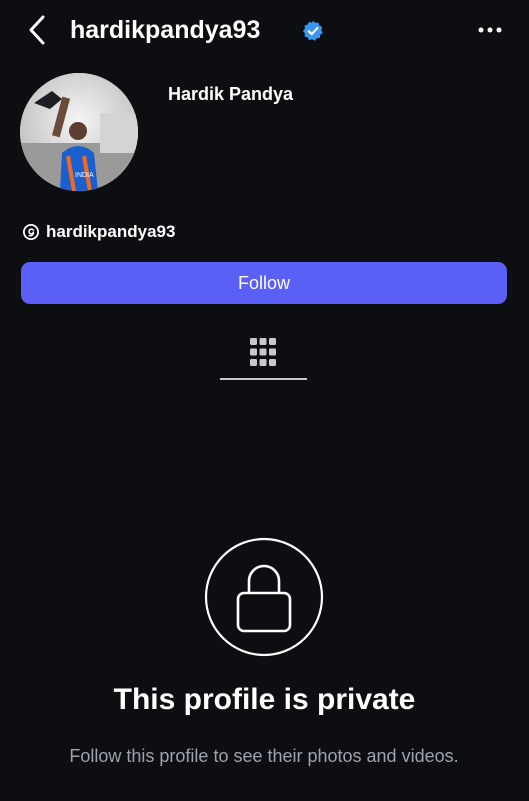 The image size is (529, 801). What do you see at coordinates (231, 94) in the screenshot?
I see `display-name: Hardik Pandya` at bounding box center [231, 94].